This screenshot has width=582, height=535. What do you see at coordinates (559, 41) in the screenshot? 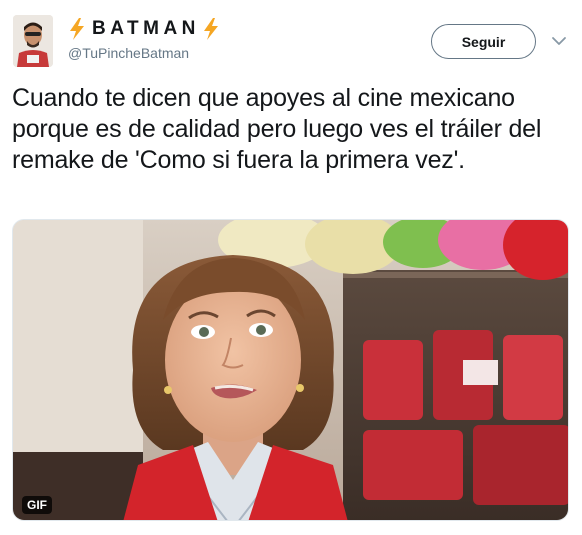
I see `chevron-down-icon` at bounding box center [559, 41].